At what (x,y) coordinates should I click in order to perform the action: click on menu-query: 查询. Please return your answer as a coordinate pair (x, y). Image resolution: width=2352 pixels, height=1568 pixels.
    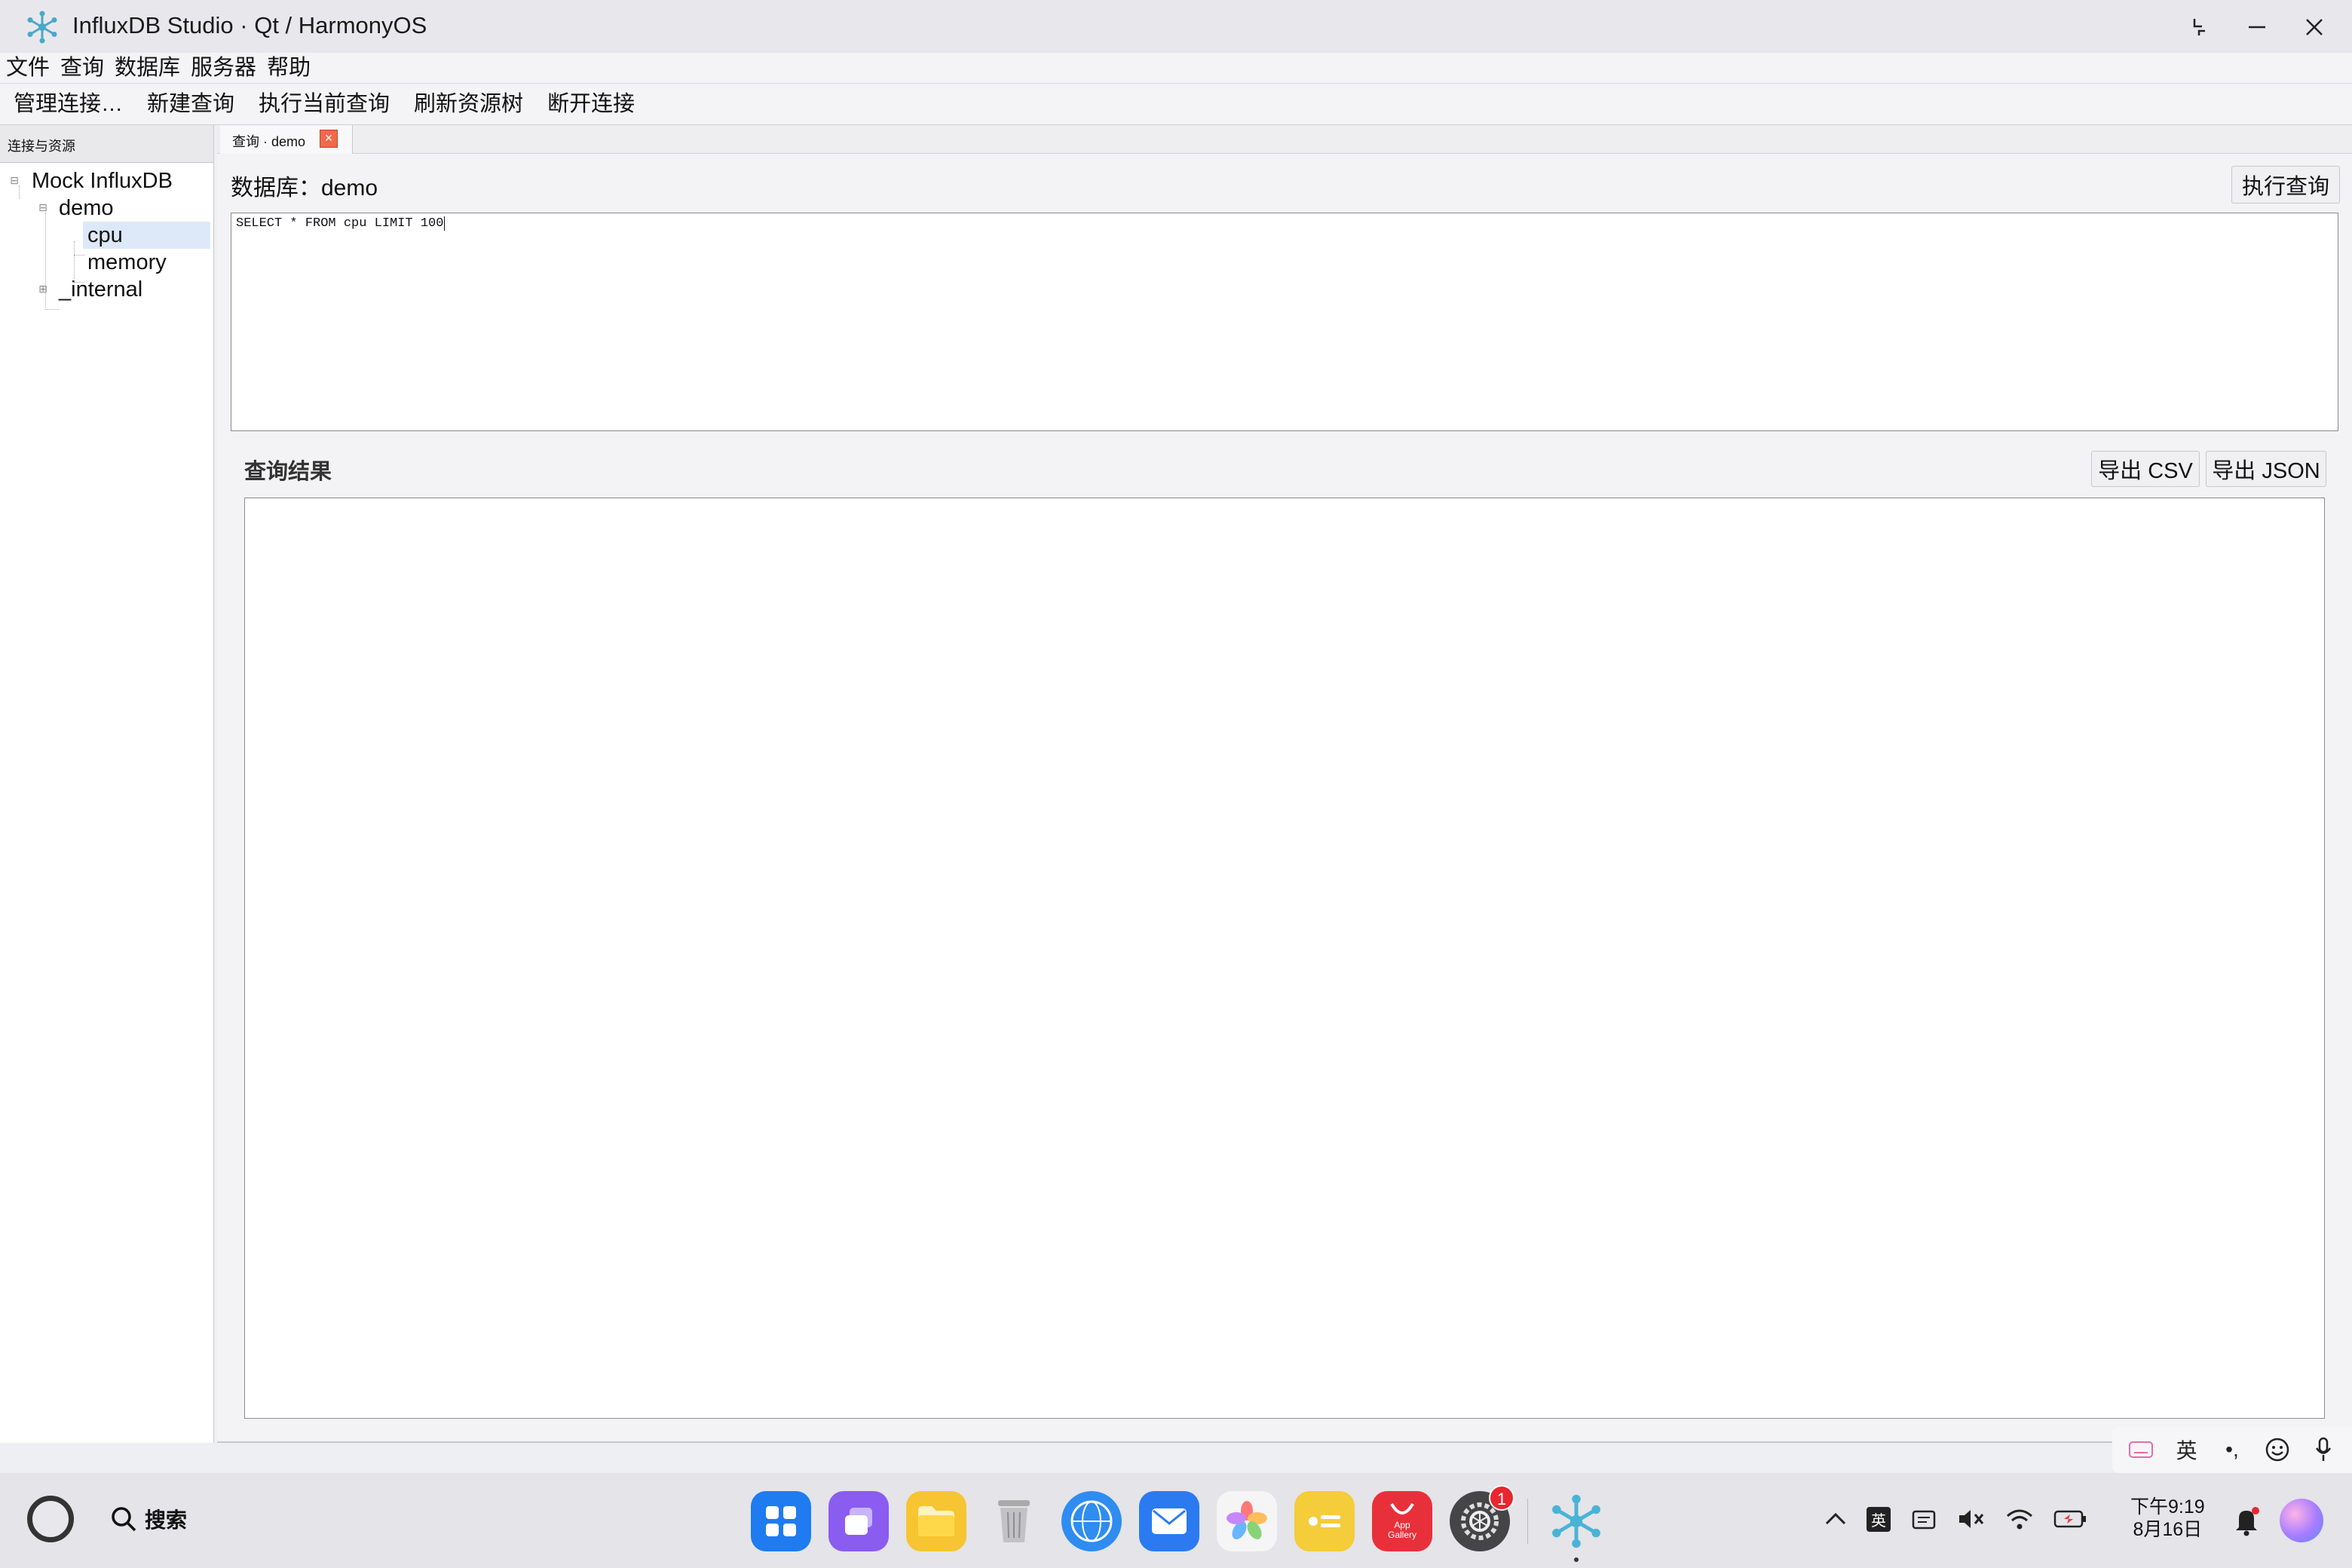
    Looking at the image, I should click on (82, 67).